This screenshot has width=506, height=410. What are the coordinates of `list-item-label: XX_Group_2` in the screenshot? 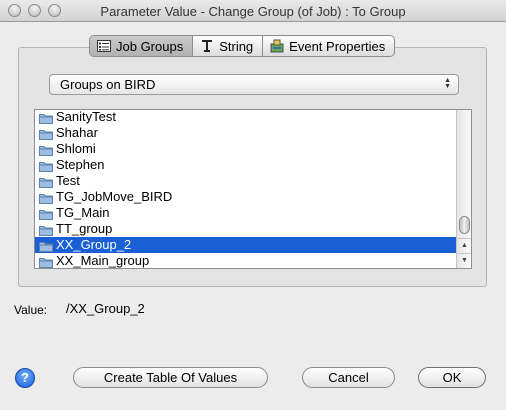 It's located at (94, 244).